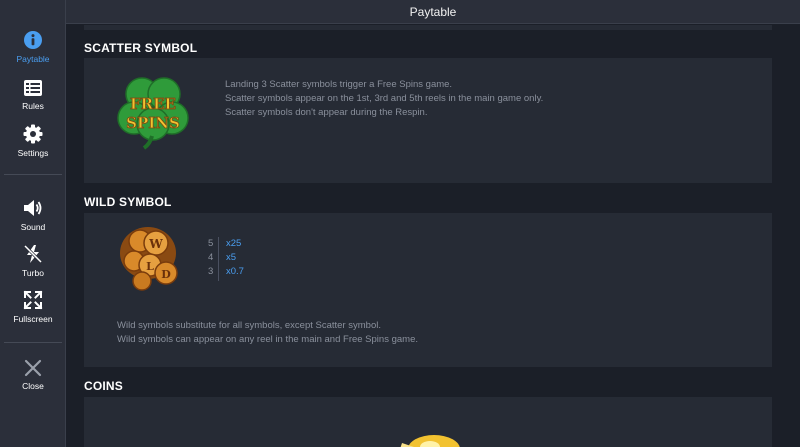 The image size is (800, 447). Describe the element at coordinates (166, 274) in the screenshot. I see `svg-text: D` at that location.